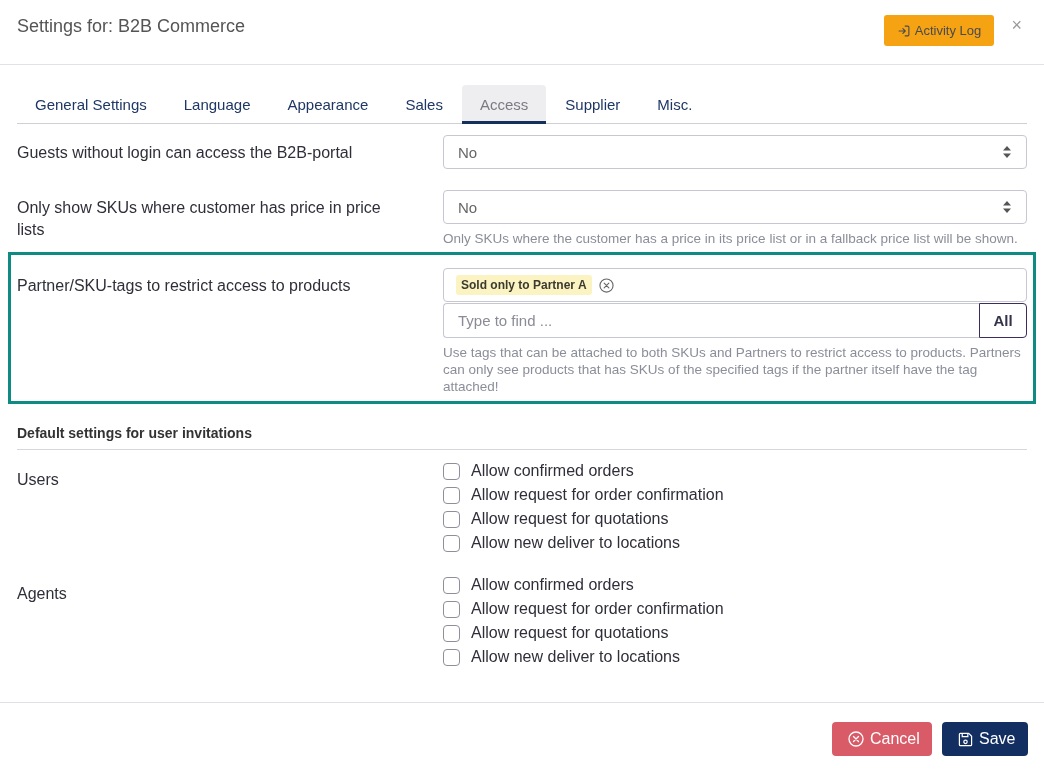 The width and height of the screenshot is (1044, 773). Describe the element at coordinates (856, 739) in the screenshot. I see `close-circle-icon` at that location.